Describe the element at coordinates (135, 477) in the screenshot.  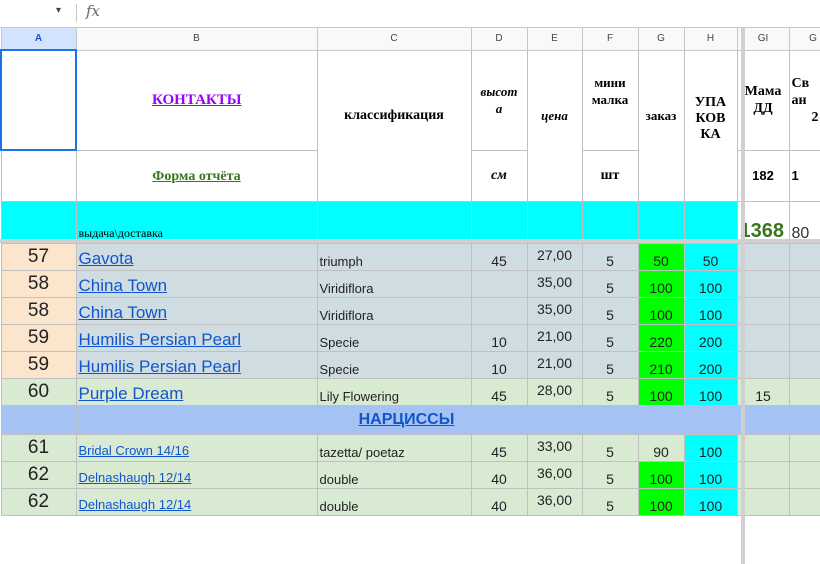
I see `item-name-link: Delnashaugh 12/14` at that location.